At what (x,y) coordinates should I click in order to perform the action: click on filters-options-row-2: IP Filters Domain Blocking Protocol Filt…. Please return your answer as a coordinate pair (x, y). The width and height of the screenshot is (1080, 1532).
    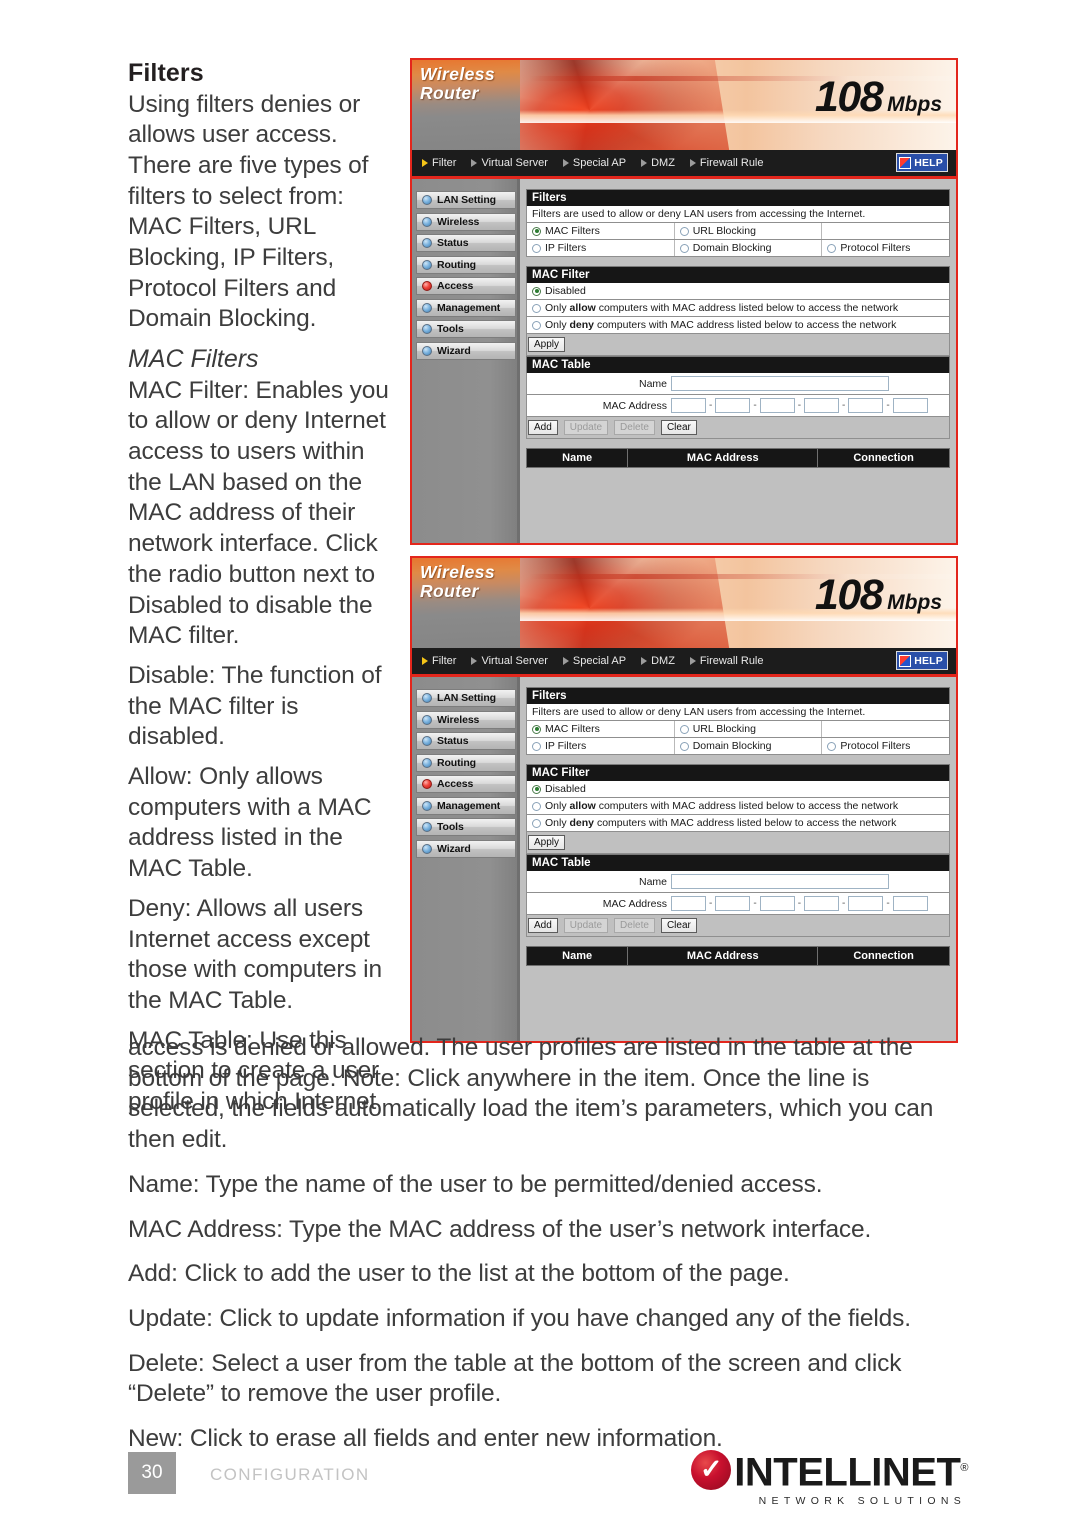
    Looking at the image, I should click on (738, 248).